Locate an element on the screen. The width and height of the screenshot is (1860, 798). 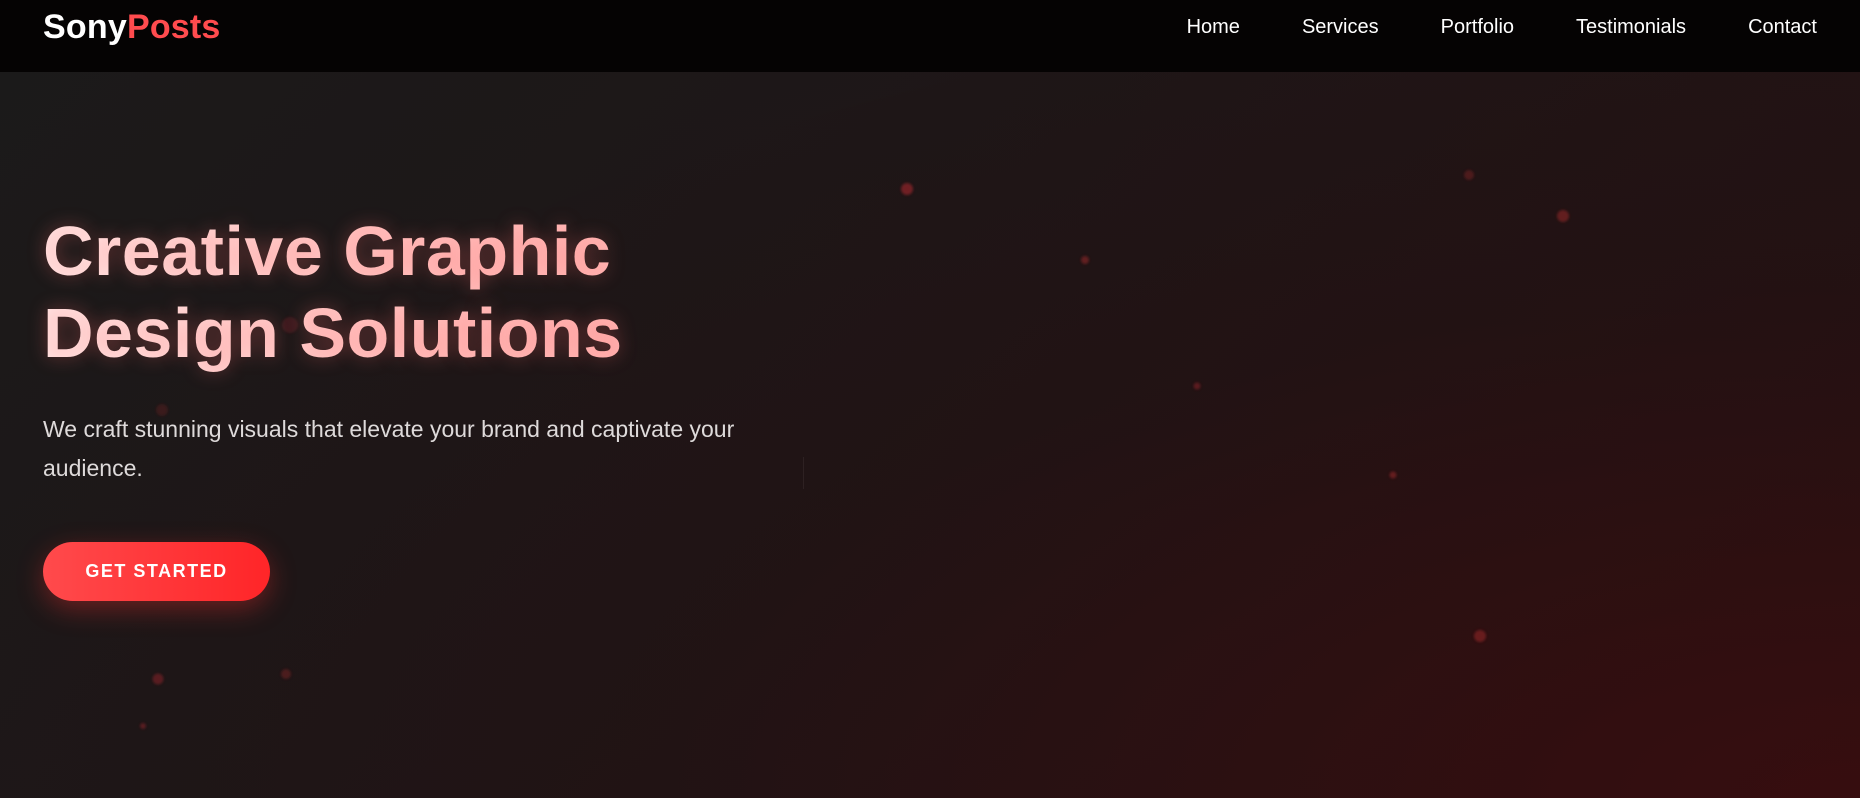
hero-title-line2: Design Solutions is located at coordinates (333, 333).